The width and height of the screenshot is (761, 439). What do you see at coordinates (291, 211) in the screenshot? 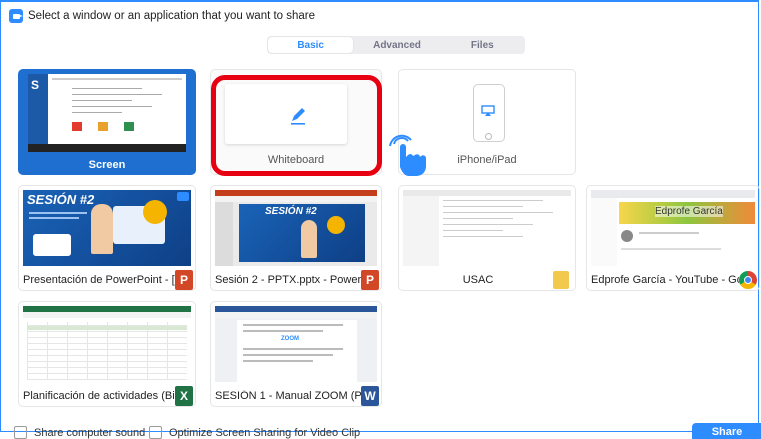
I see `slide-title-2: SESIÓN #2` at bounding box center [291, 211].